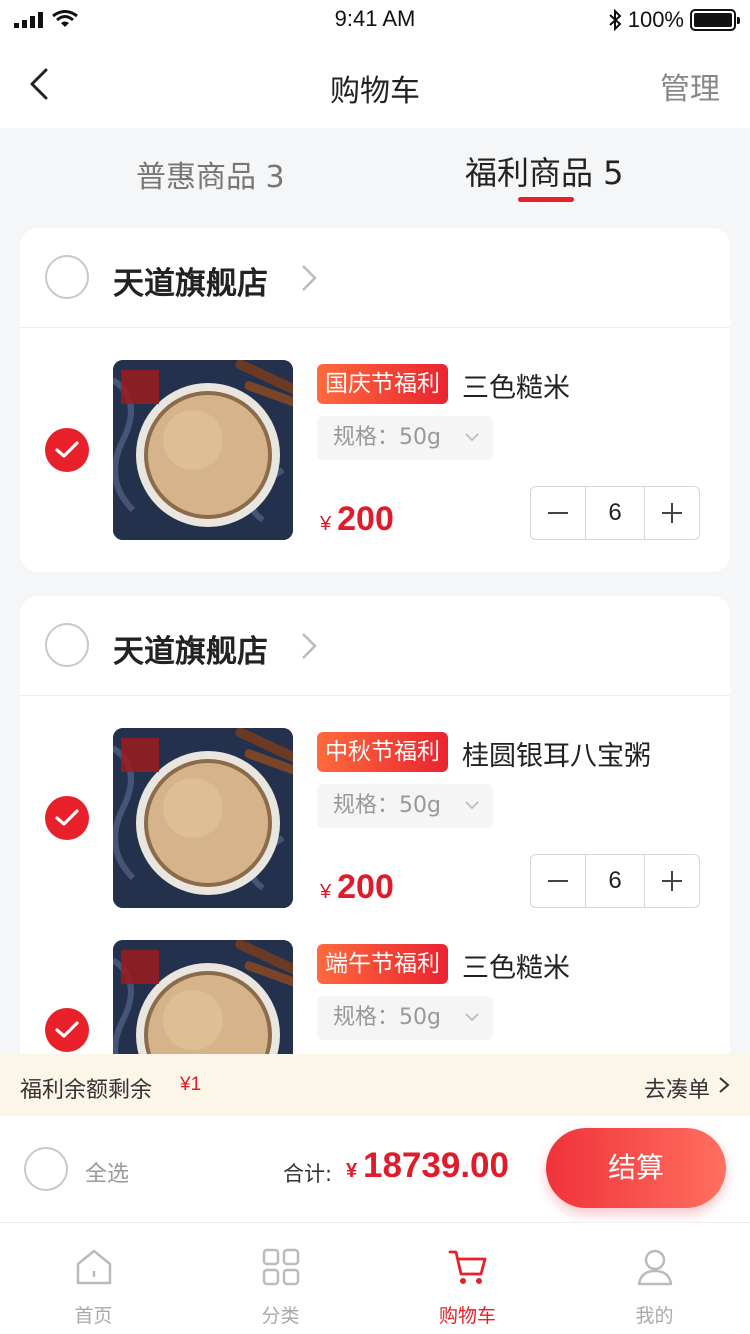 Image resolution: width=750 pixels, height=1334 pixels. Describe the element at coordinates (655, 1267) in the screenshot. I see `profile-icon` at that location.